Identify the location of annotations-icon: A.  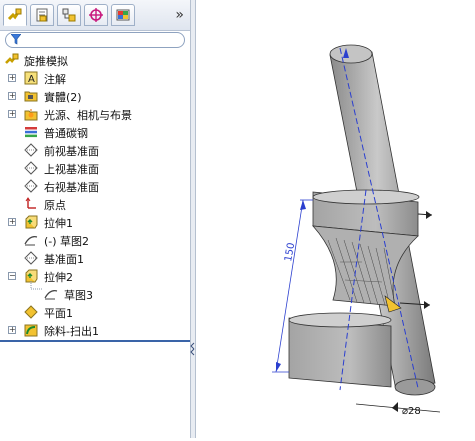
(31, 78).